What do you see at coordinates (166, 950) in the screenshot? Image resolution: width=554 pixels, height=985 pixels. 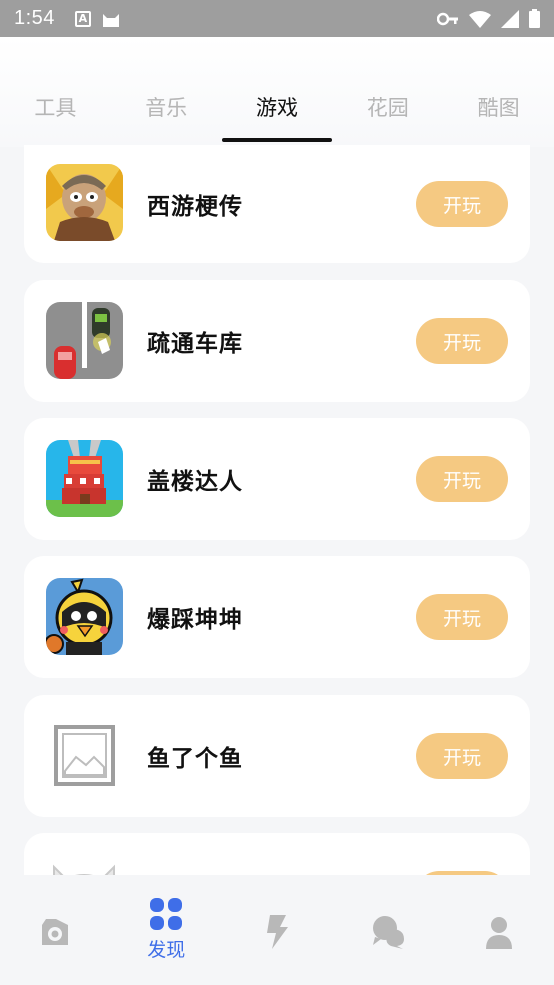 I see `nav-discover-label: 发现` at bounding box center [166, 950].